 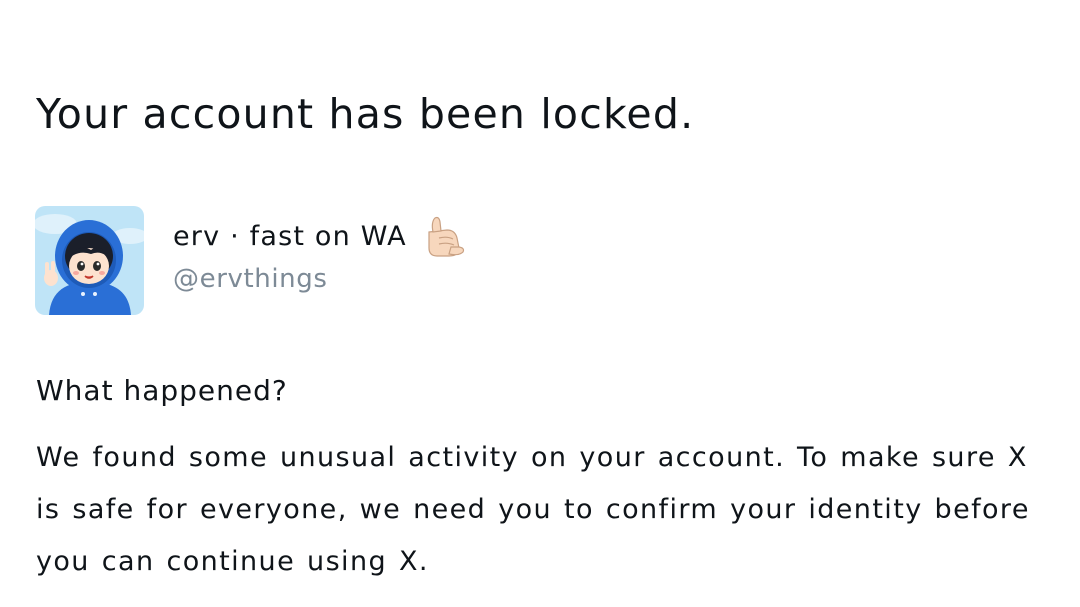 I want to click on user-card: erv · fast on WA @ervthings, so click(x=250, y=260).